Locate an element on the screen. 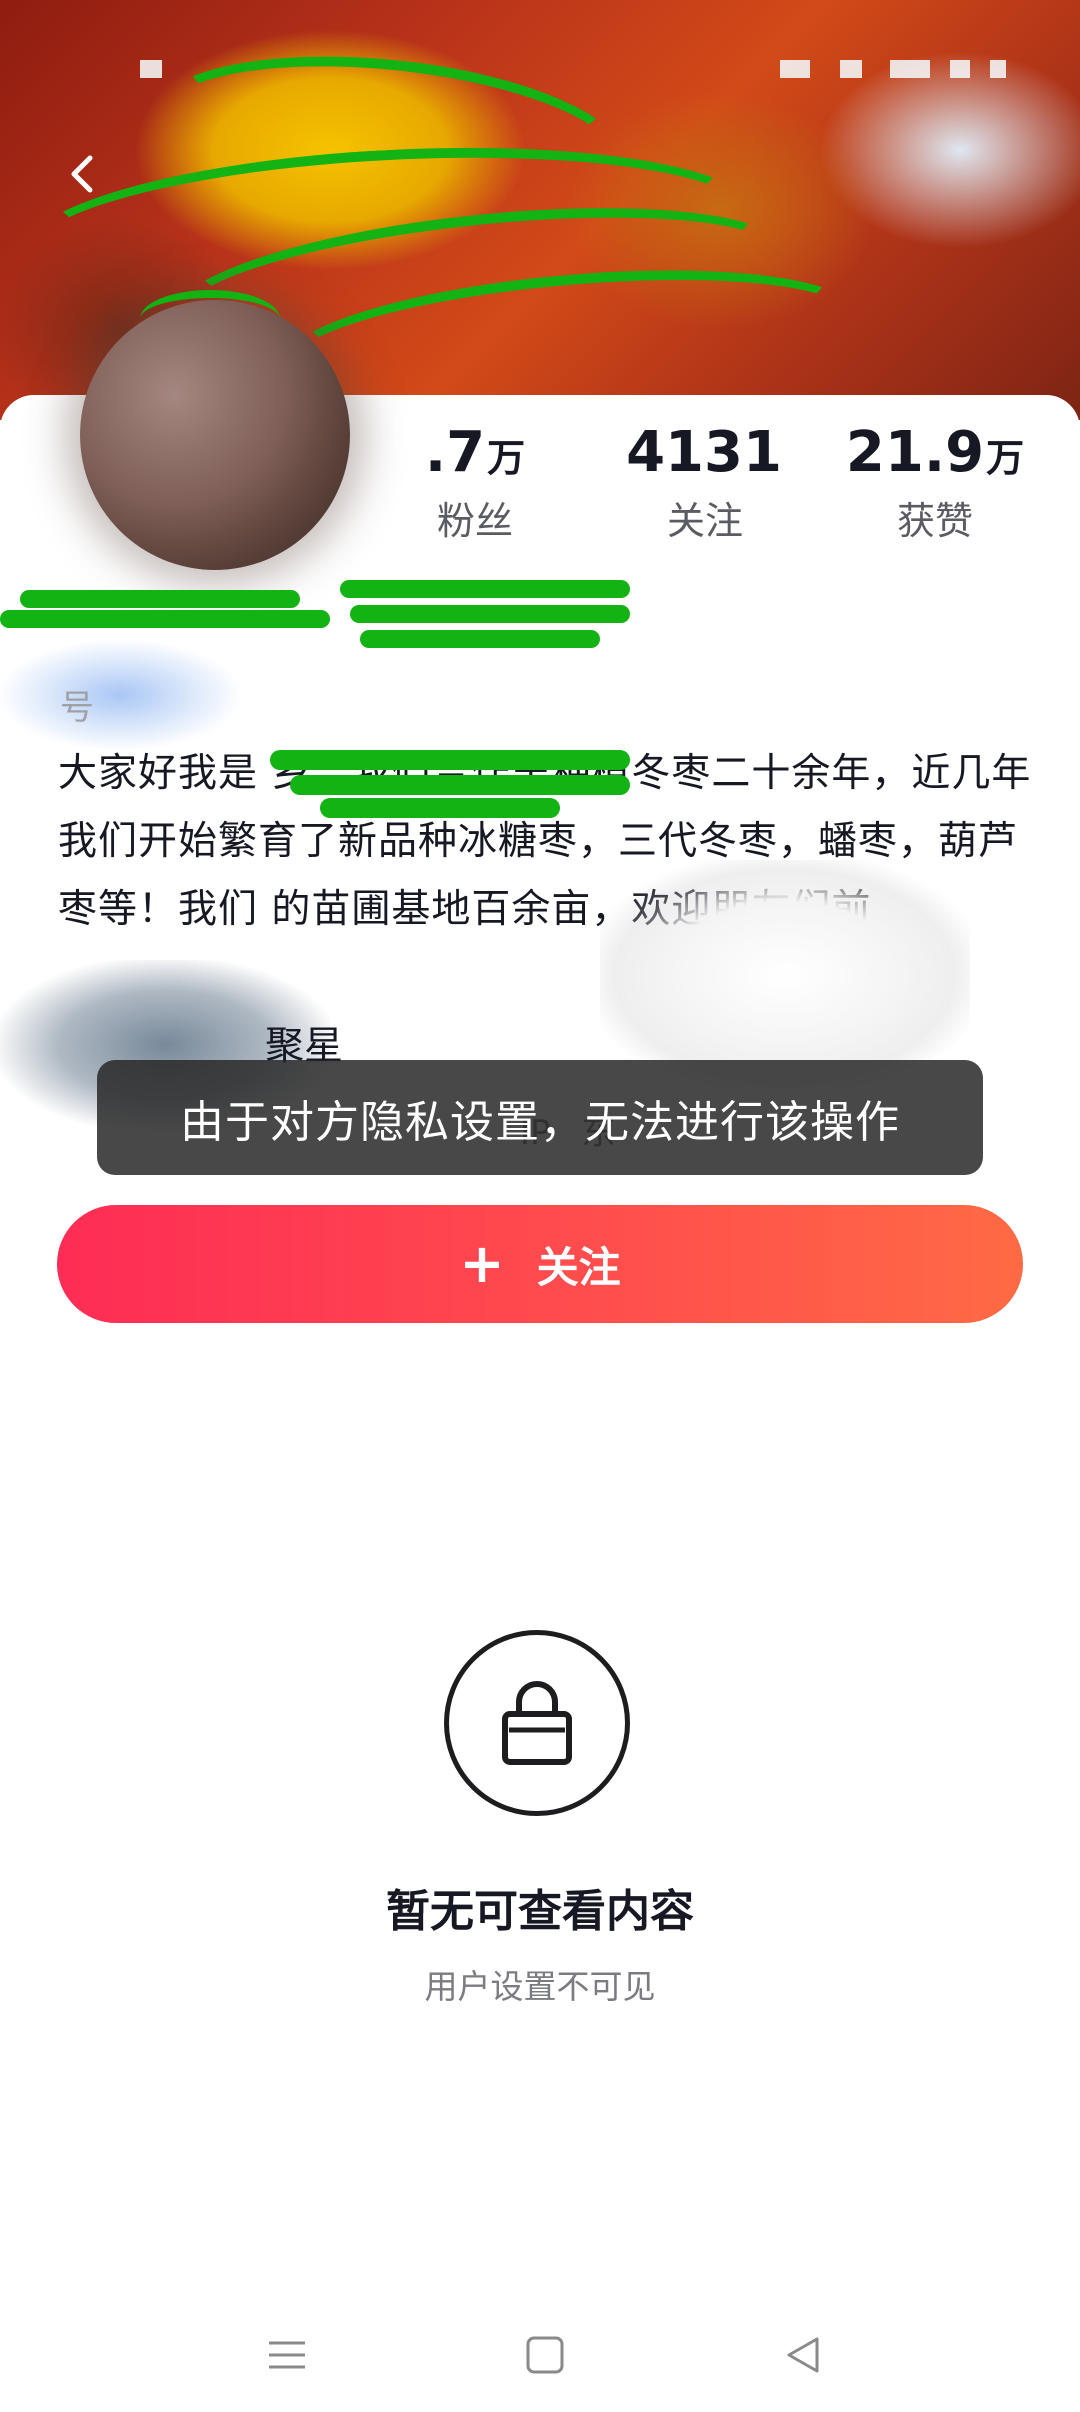  toast-message: 由于对方隐私设置，无法进行该操作 is located at coordinates (540, 1117).